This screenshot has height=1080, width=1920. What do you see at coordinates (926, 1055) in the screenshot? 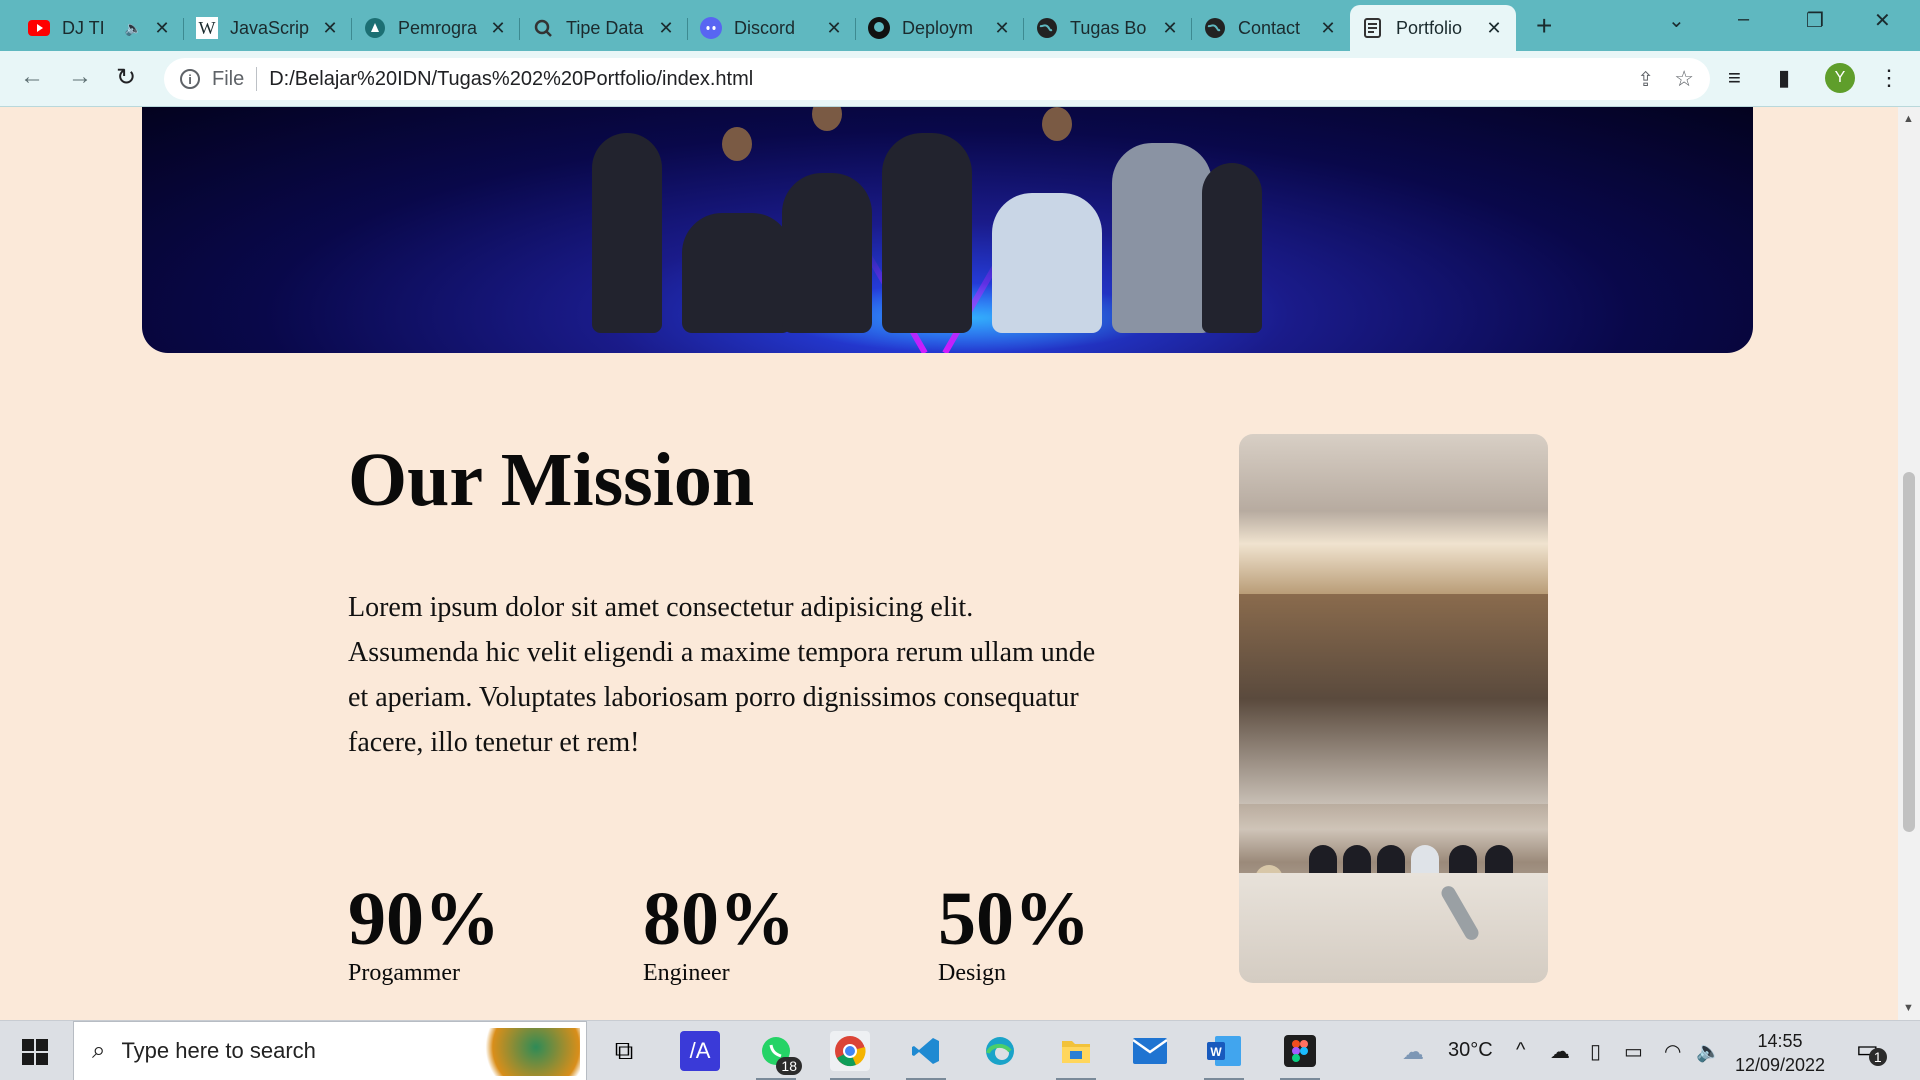
I see `vscode-icon` at bounding box center [926, 1055].